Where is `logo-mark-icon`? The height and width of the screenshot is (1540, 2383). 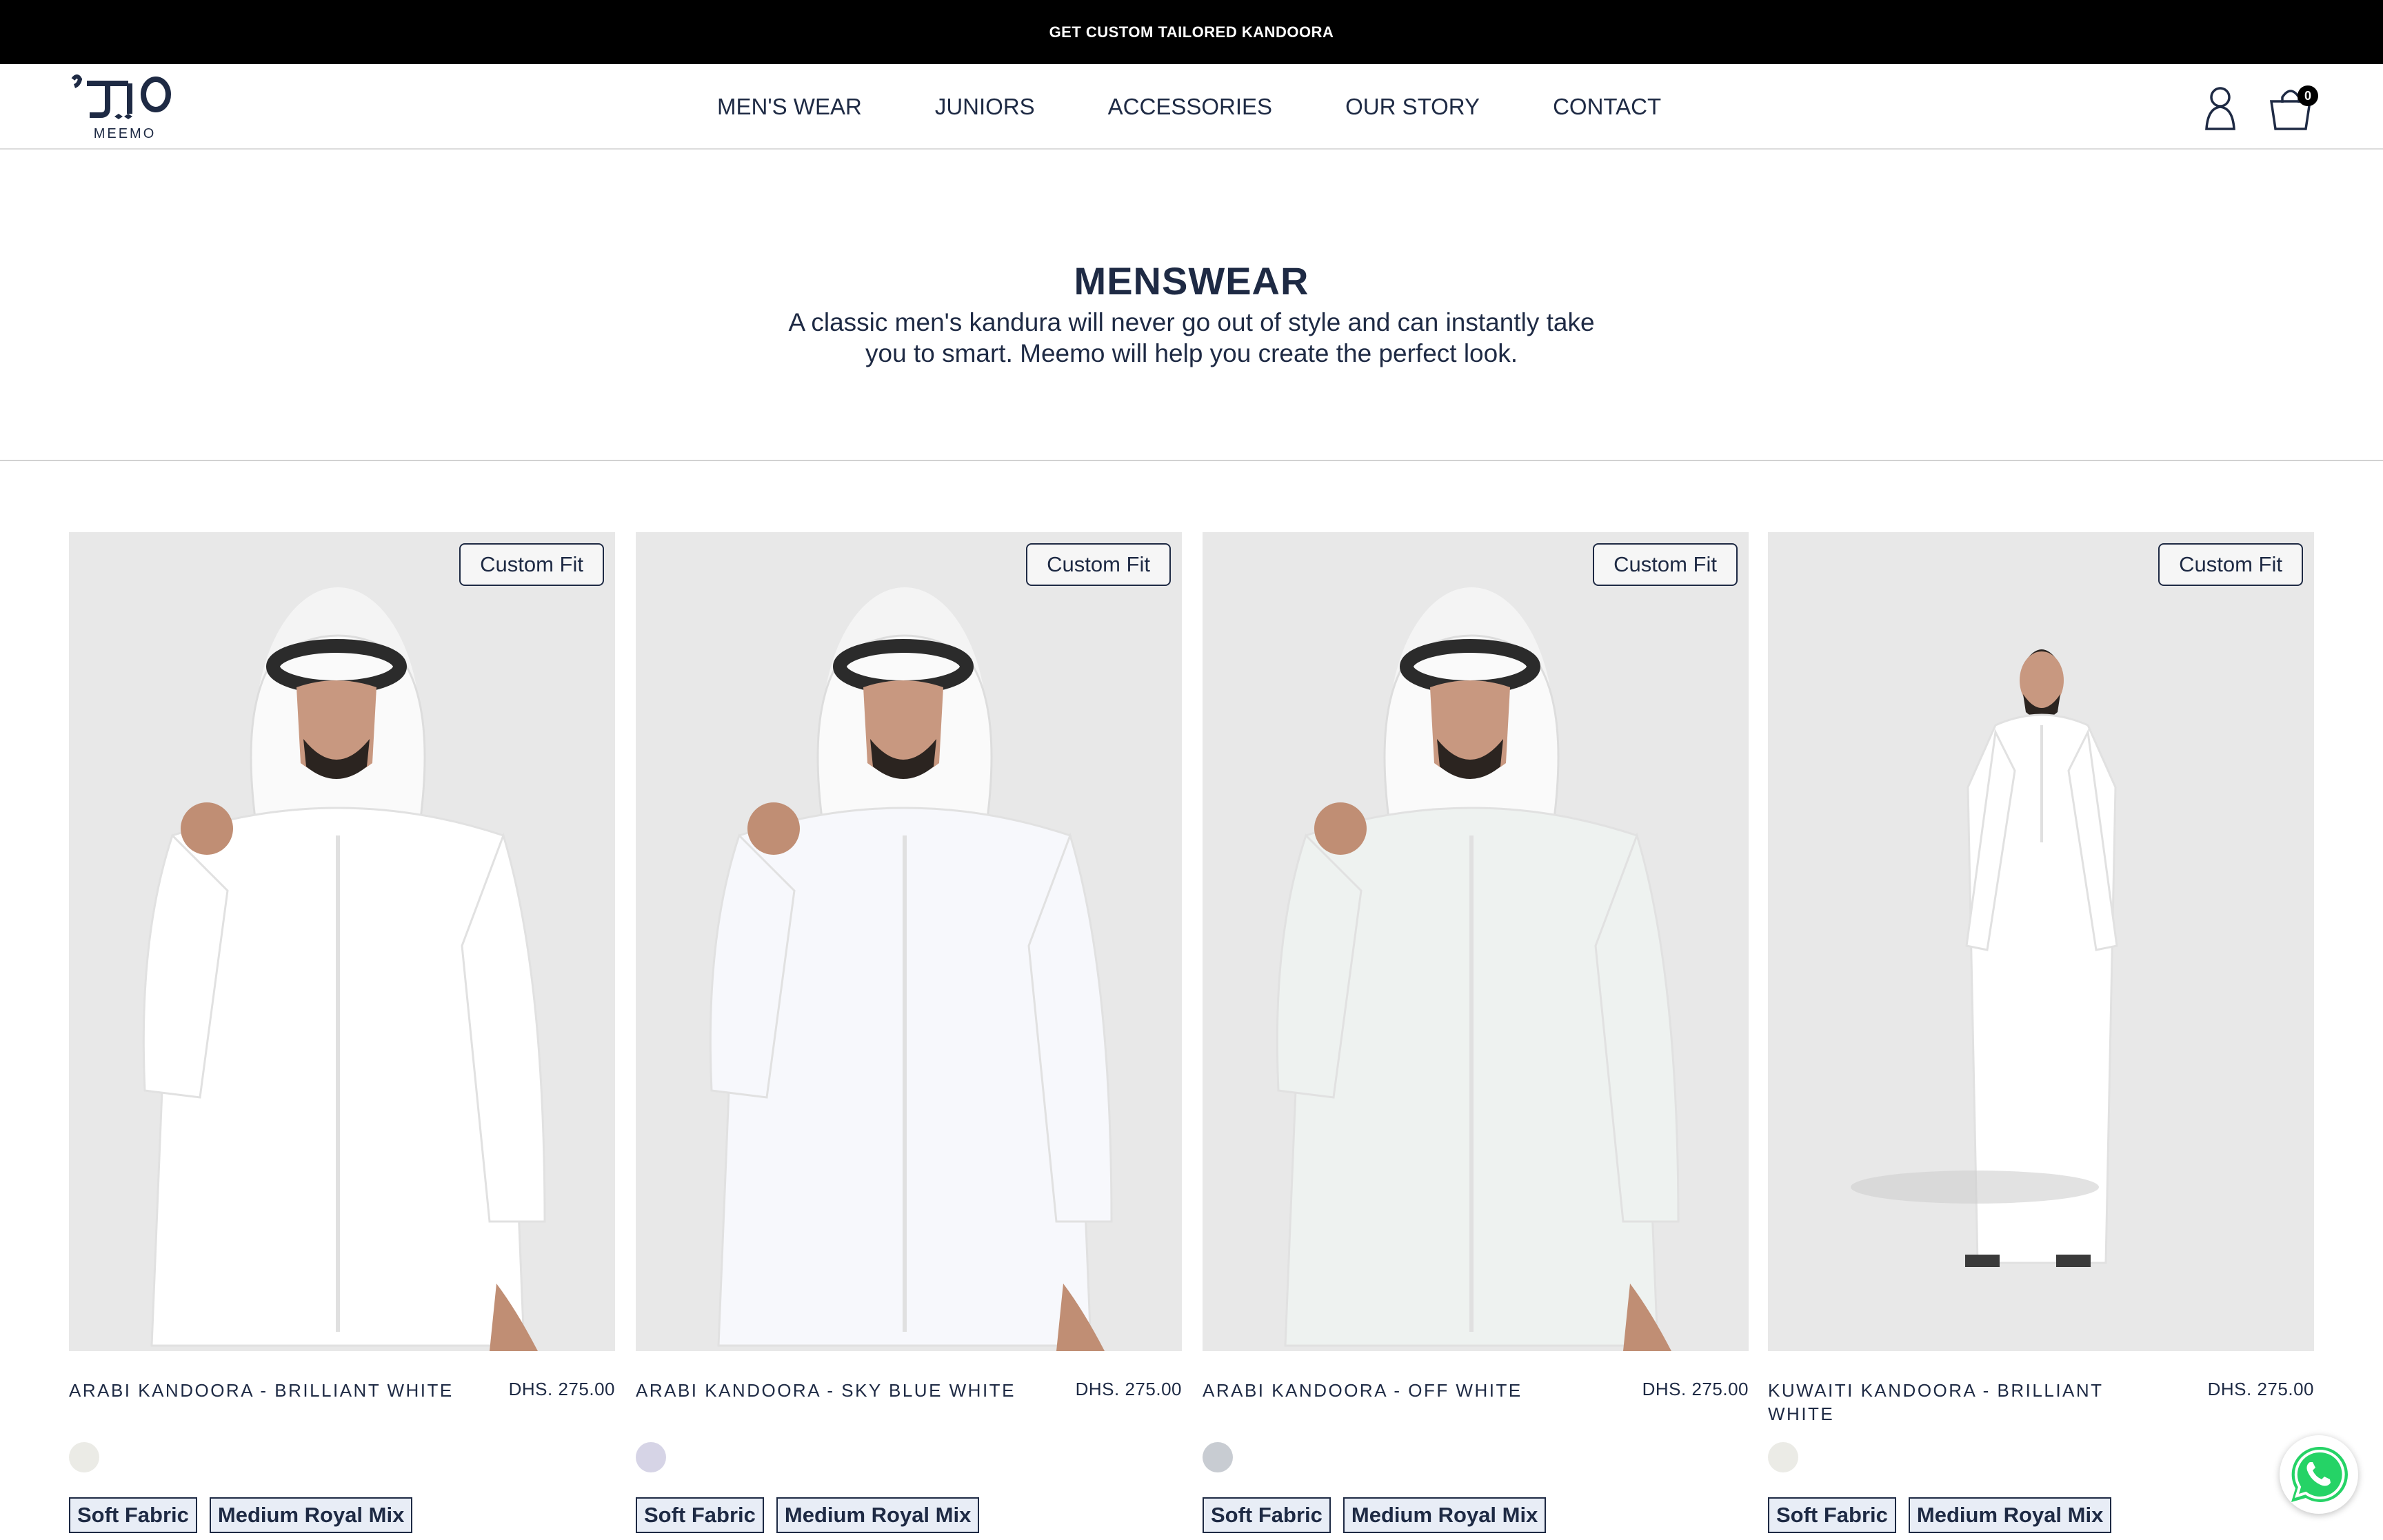 logo-mark-icon is located at coordinates (121, 97).